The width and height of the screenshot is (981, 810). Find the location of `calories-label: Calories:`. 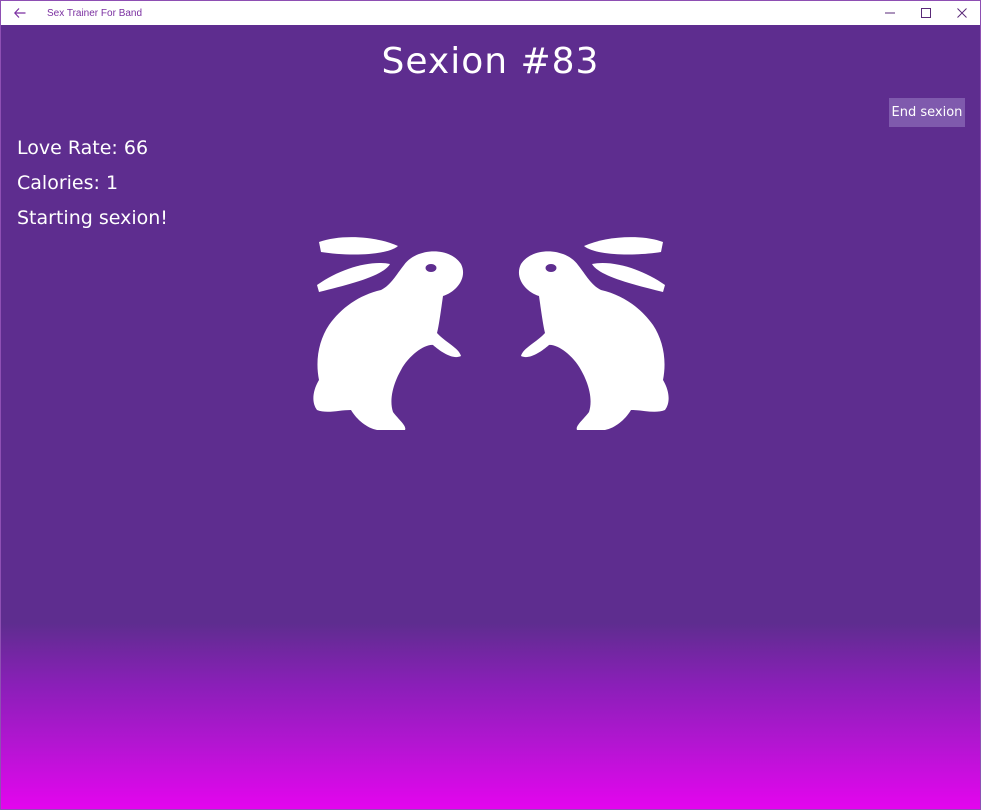

calories-label: Calories: is located at coordinates (58, 183).